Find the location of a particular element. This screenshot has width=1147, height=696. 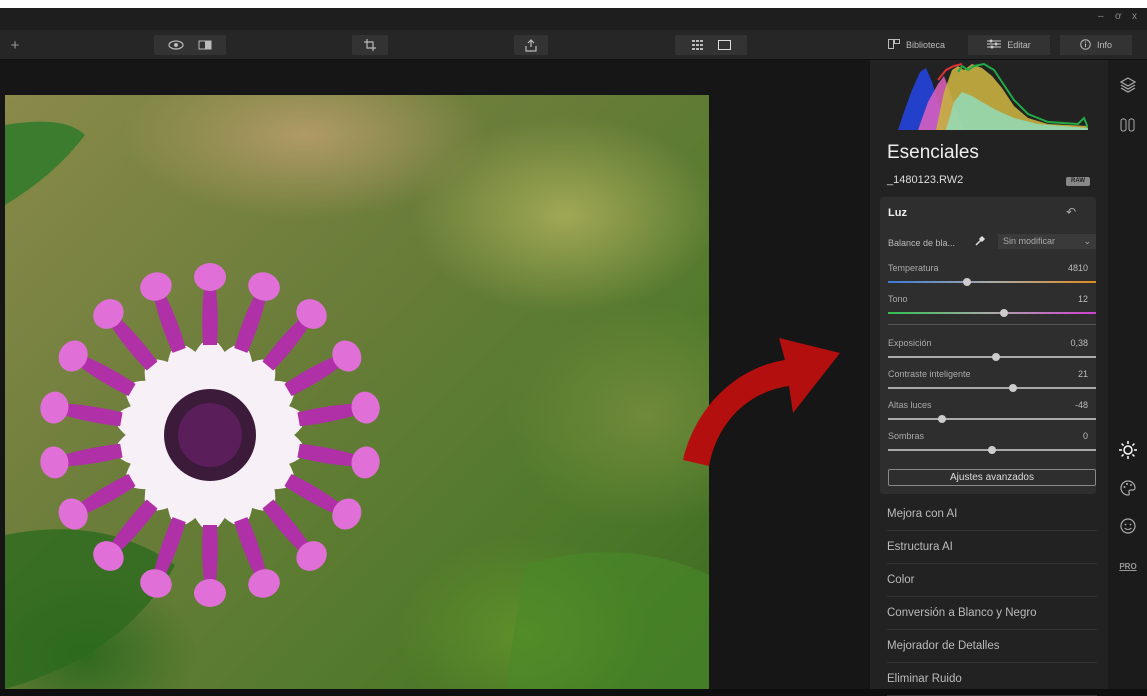

slider-label: Altas luces is located at coordinates (910, 405).